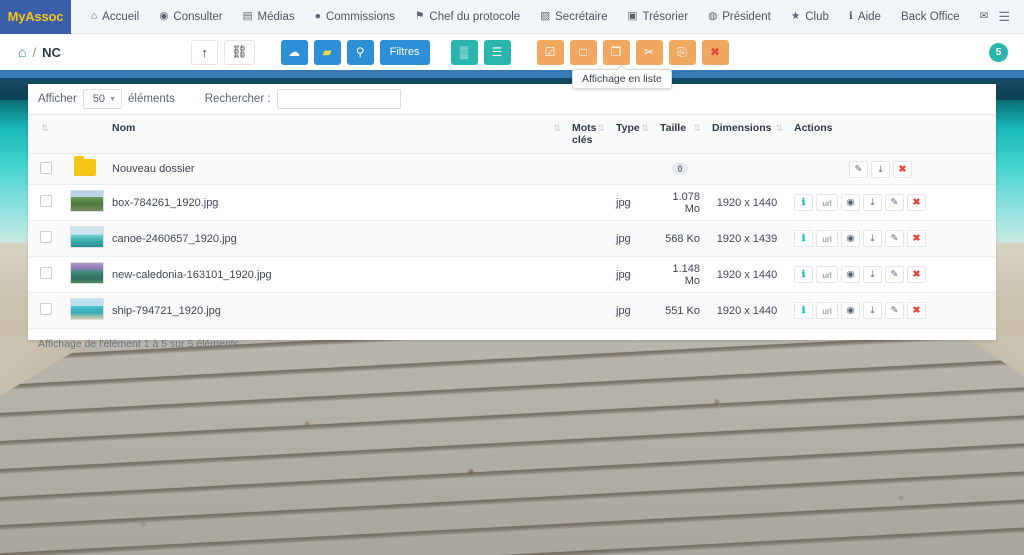  I want to click on nav-item-consulter: ◉ Consulter, so click(190, 17).